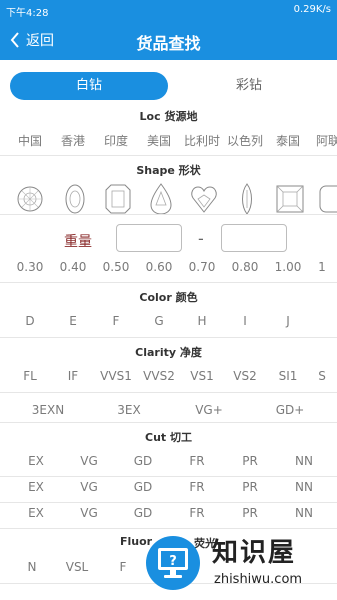 This screenshot has width=337, height=600. What do you see at coordinates (149, 238) in the screenshot?
I see `weight-min-input` at bounding box center [149, 238].